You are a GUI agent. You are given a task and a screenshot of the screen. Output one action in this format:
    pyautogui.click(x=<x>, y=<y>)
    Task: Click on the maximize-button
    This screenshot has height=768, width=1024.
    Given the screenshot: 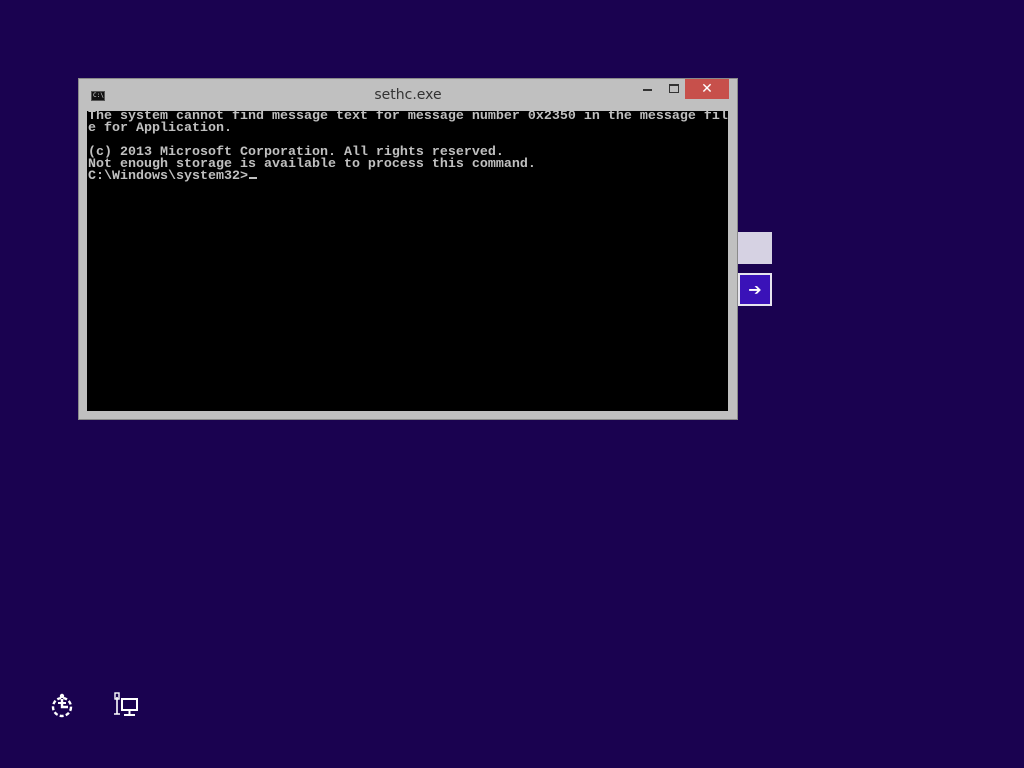 What is the action you would take?
    pyautogui.click(x=674, y=89)
    